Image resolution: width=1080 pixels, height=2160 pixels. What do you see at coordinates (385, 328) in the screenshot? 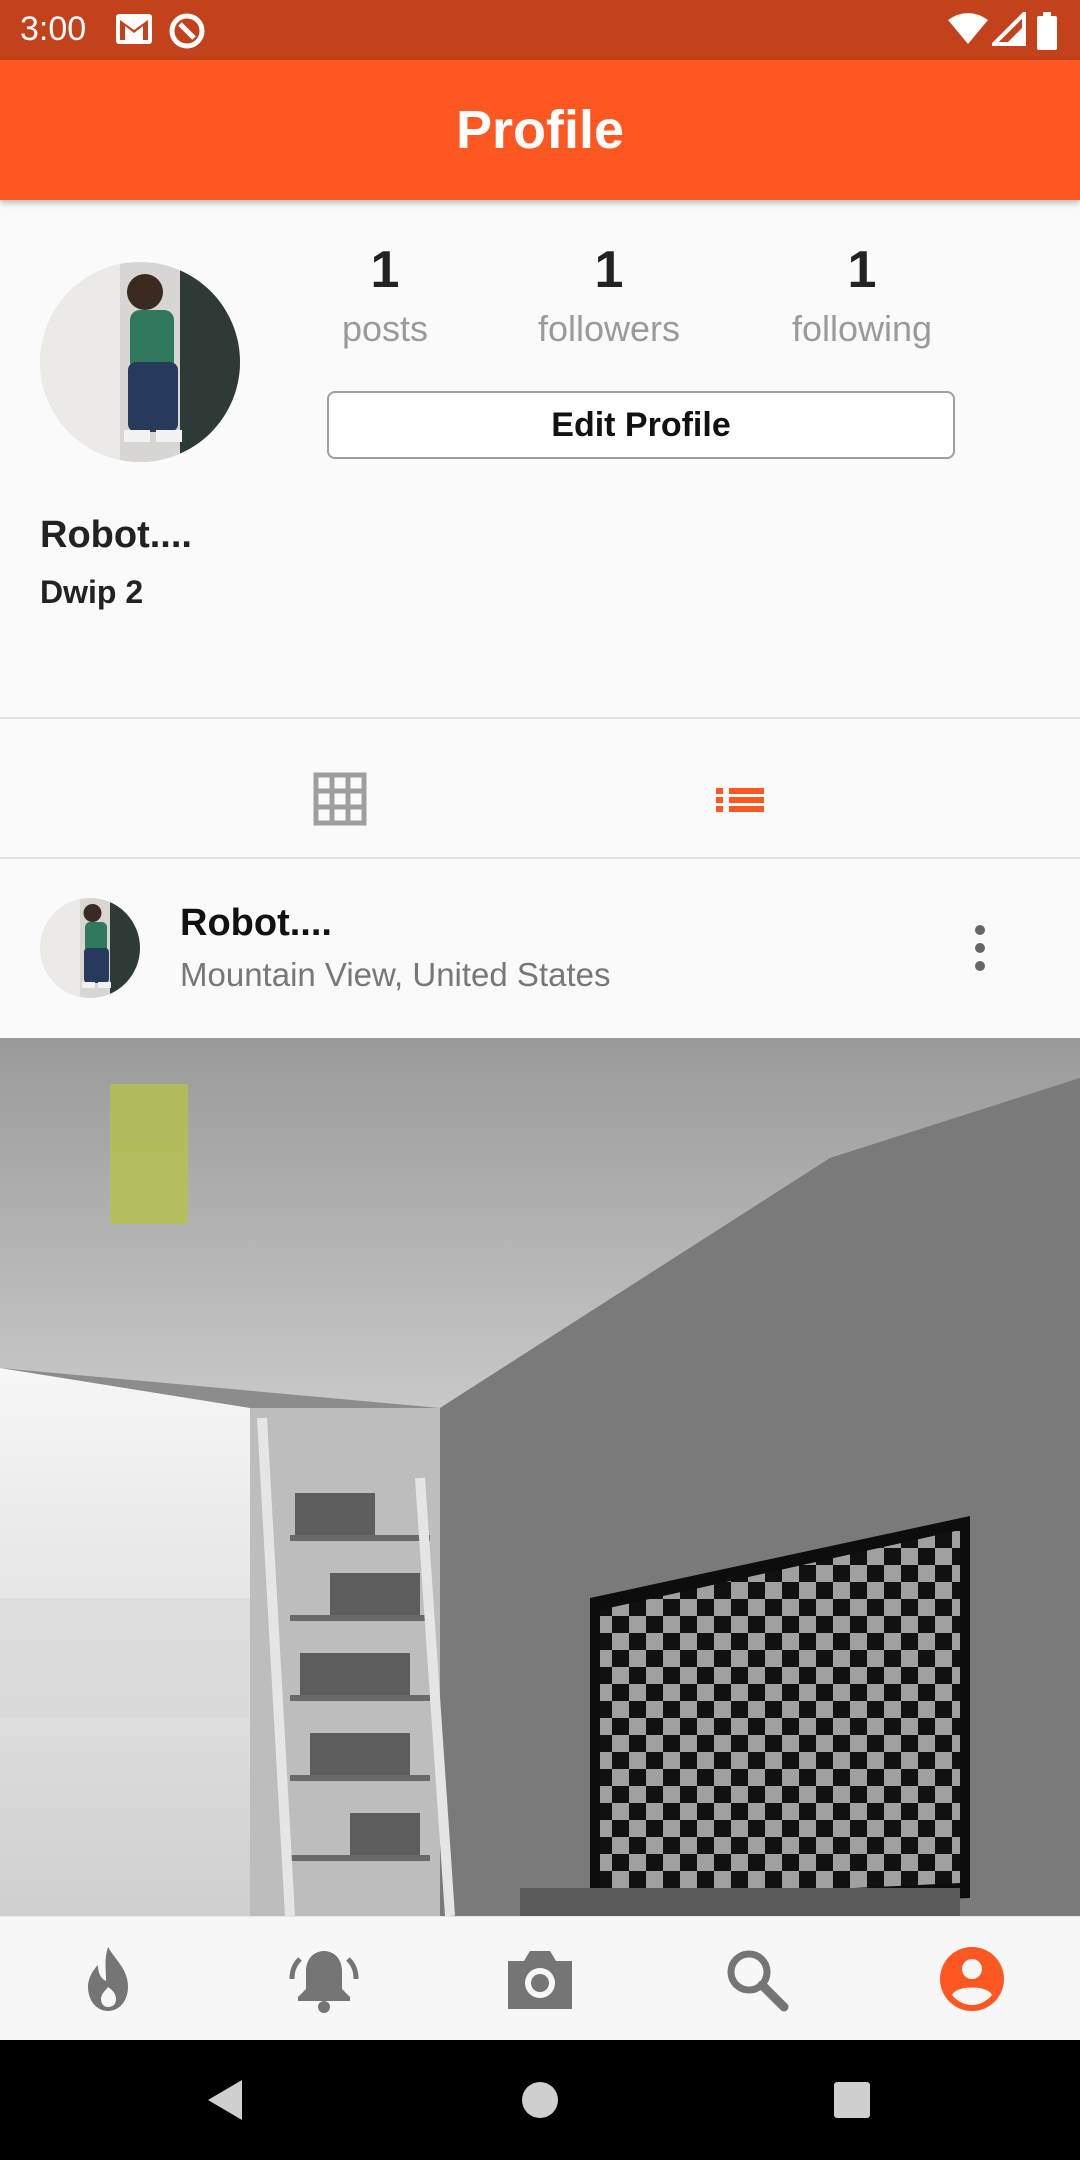
I see `posts-label: posts` at bounding box center [385, 328].